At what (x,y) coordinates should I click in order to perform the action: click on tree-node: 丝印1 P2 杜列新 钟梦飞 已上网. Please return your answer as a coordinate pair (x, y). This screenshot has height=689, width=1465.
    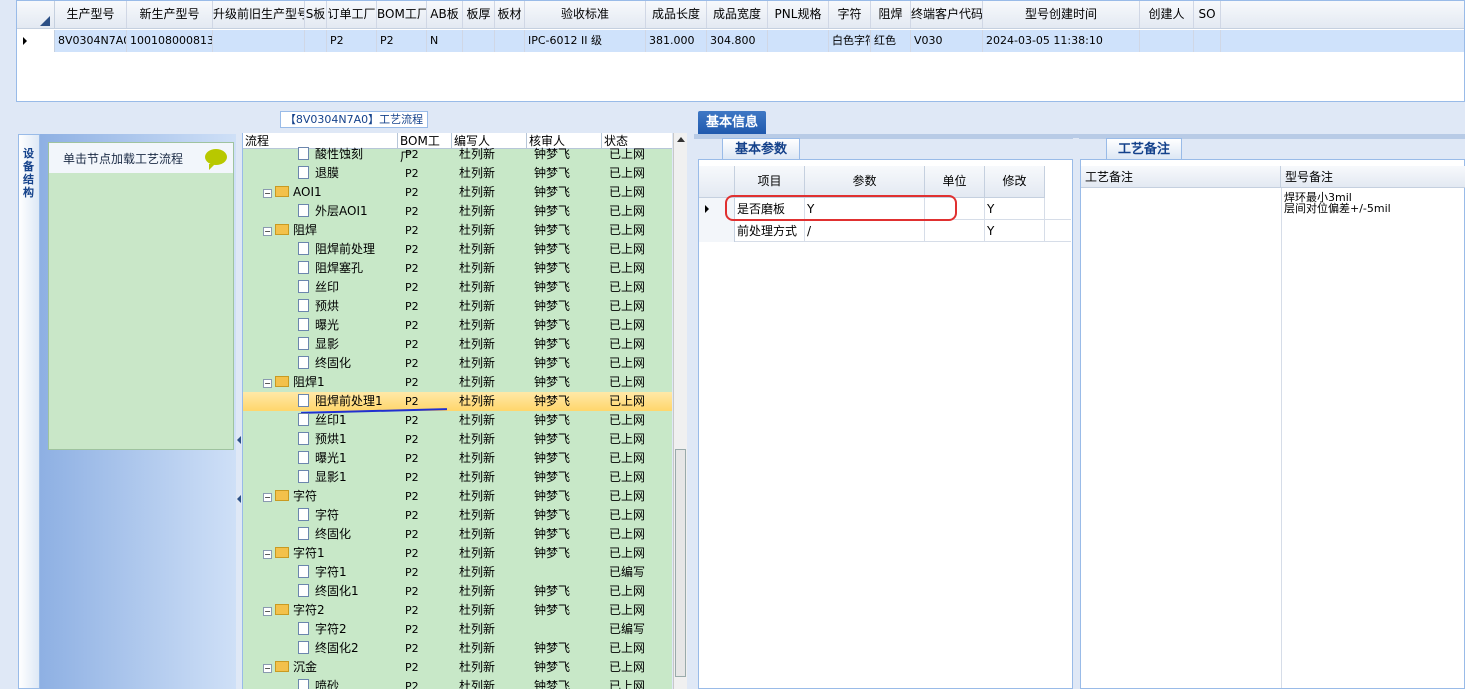
    Looking at the image, I should click on (457, 420).